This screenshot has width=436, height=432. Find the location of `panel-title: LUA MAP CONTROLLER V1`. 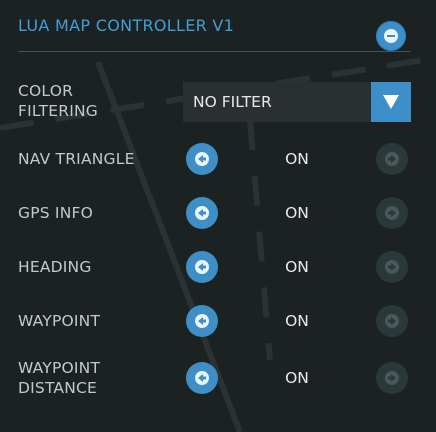

panel-title: LUA MAP CONTROLLER V1 is located at coordinates (126, 25).